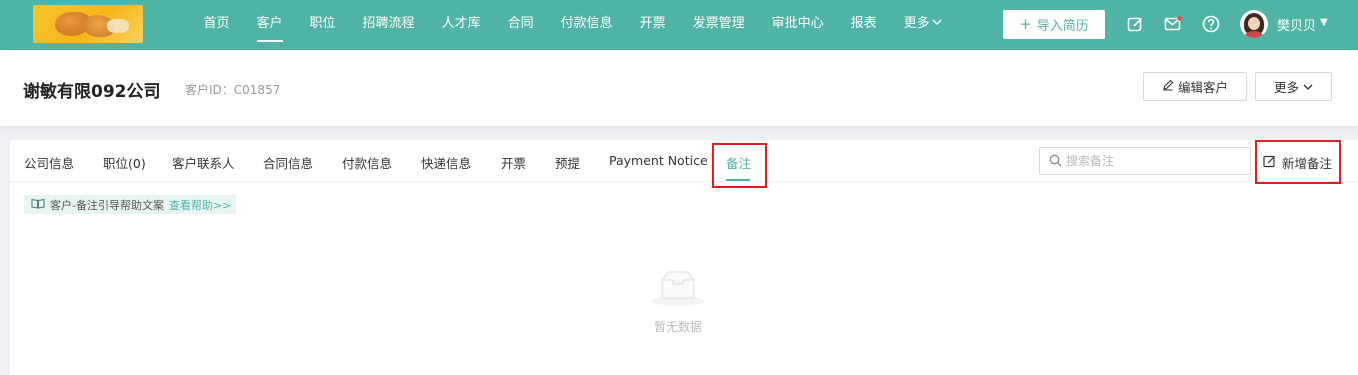  I want to click on highlight-box-notes-tab, so click(739, 165).